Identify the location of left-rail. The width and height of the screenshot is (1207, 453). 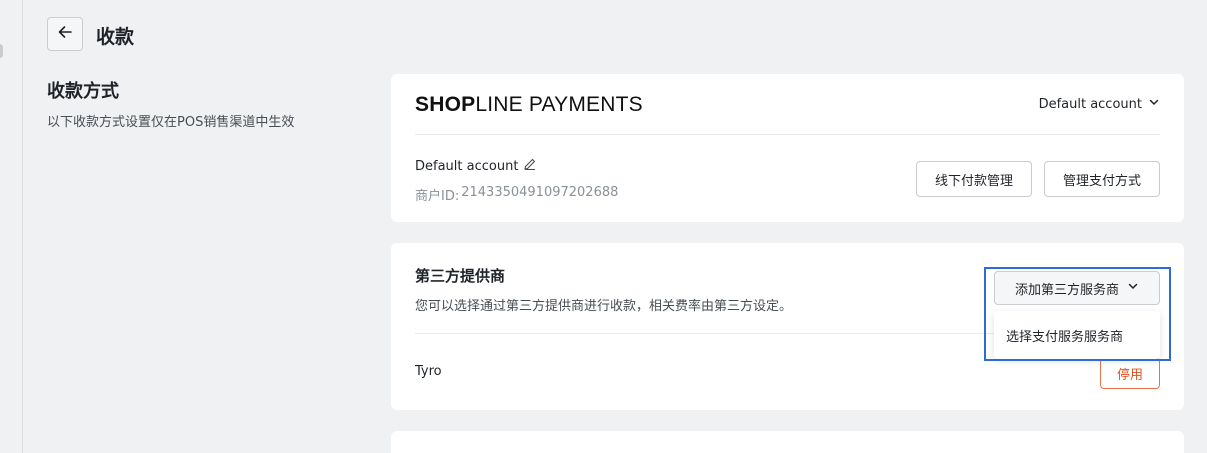
(11, 226).